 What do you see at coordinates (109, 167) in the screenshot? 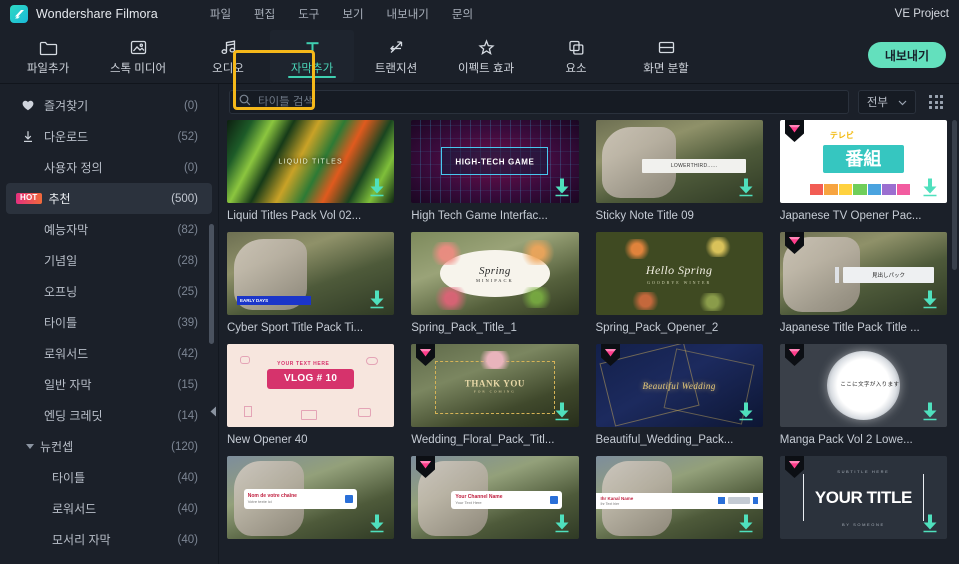
I see `sidebar-item-custom: 사용자 정의 (0)` at bounding box center [109, 167].